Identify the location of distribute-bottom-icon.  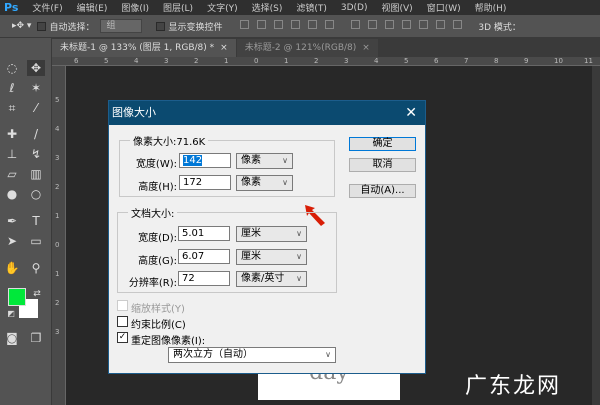
(390, 24).